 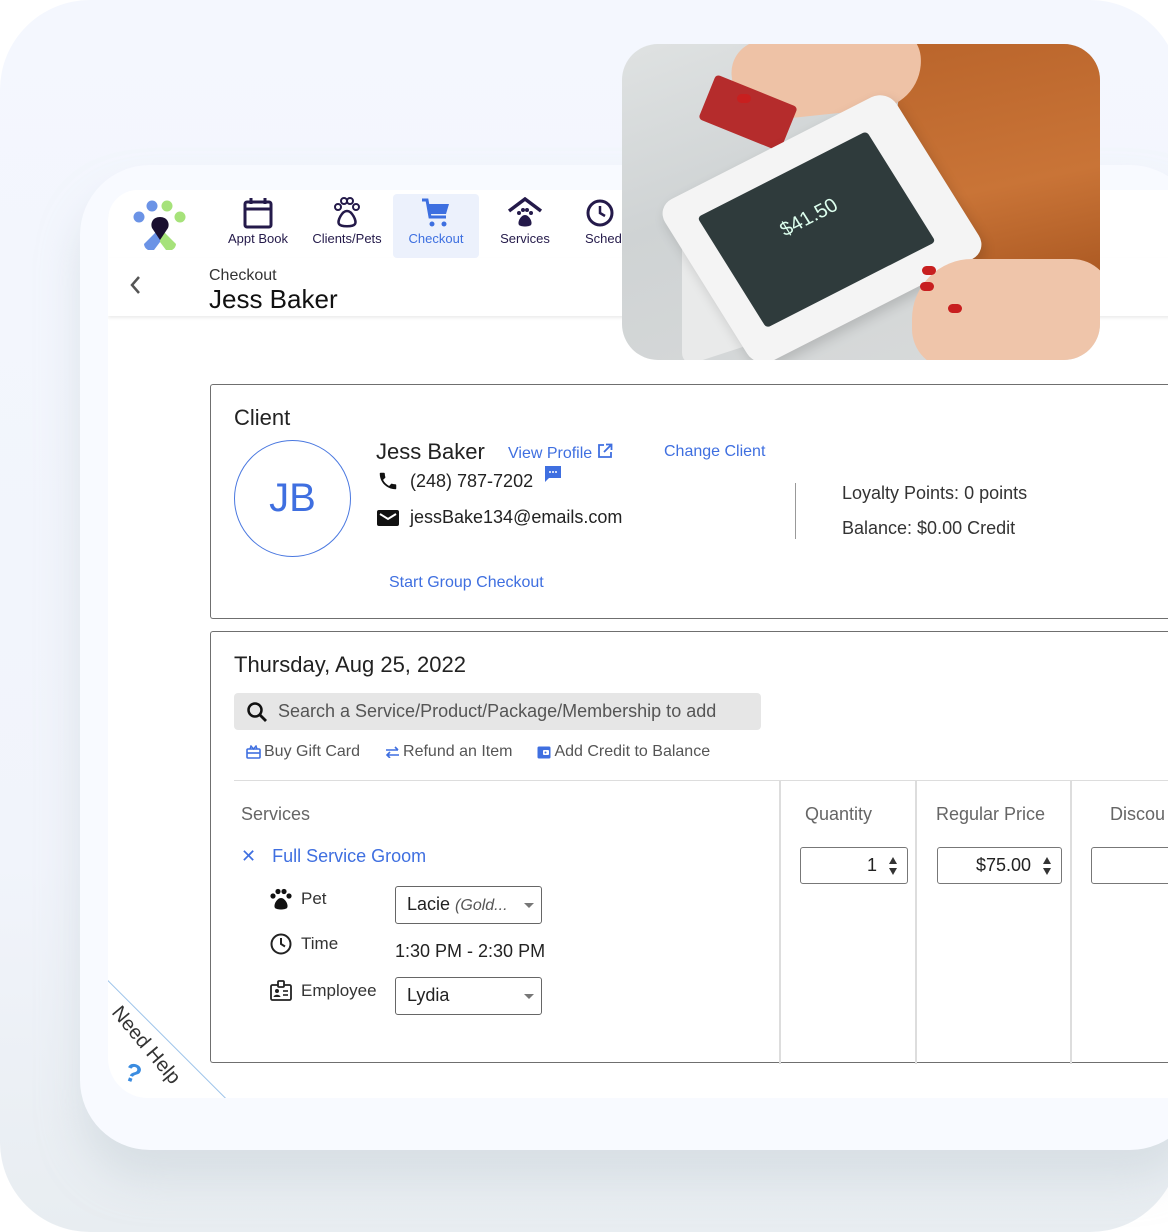 What do you see at coordinates (258, 213) in the screenshot?
I see `calendar-icon` at bounding box center [258, 213].